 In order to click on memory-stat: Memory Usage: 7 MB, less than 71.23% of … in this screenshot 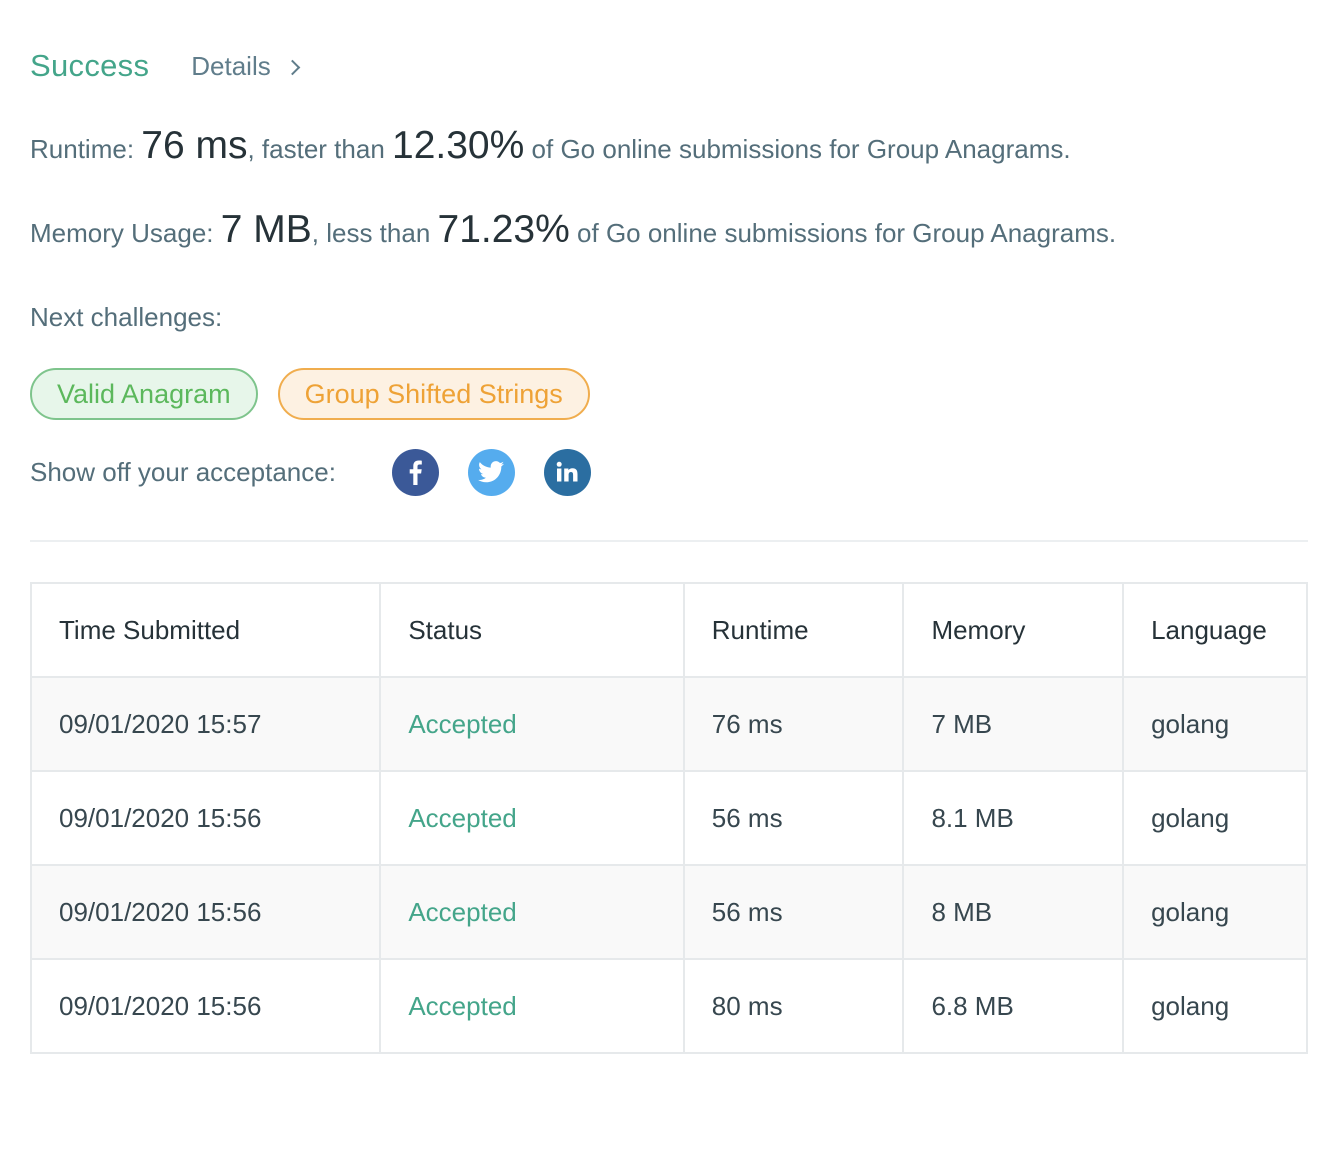, I will do `click(573, 230)`.